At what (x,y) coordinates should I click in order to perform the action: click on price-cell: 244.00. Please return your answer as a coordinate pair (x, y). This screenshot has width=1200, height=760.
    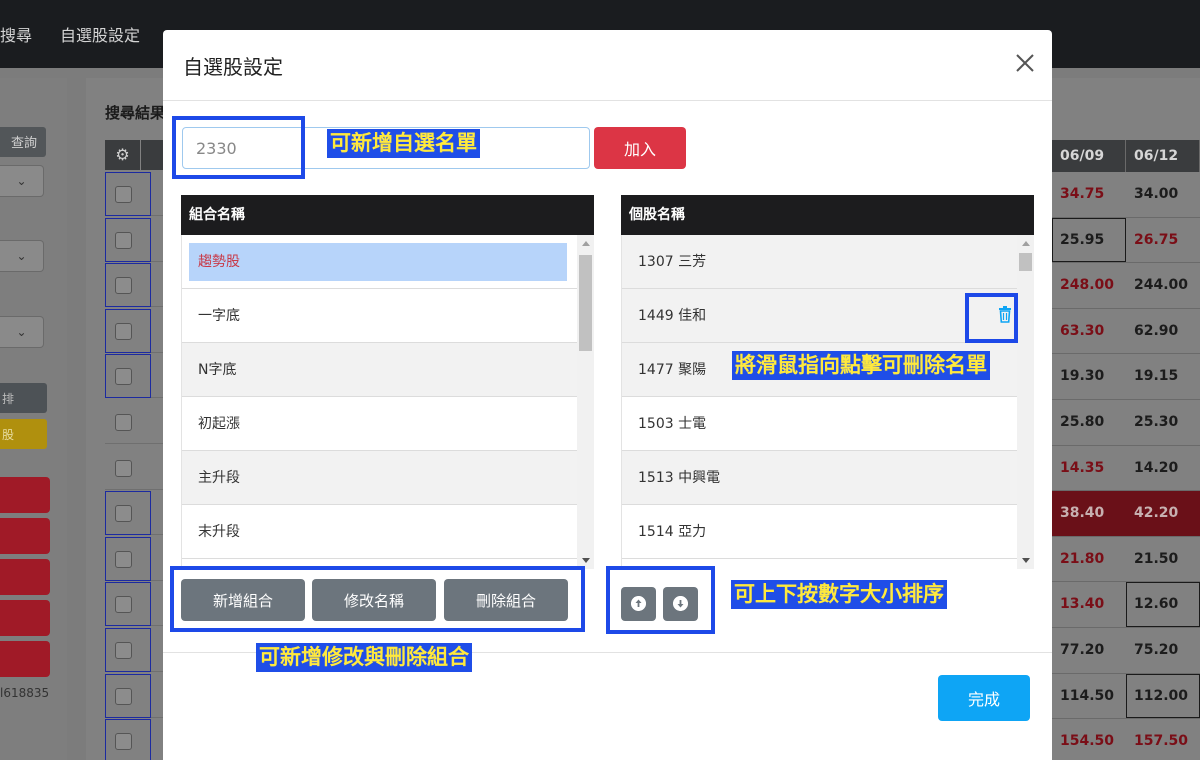
    Looking at the image, I should click on (1161, 285).